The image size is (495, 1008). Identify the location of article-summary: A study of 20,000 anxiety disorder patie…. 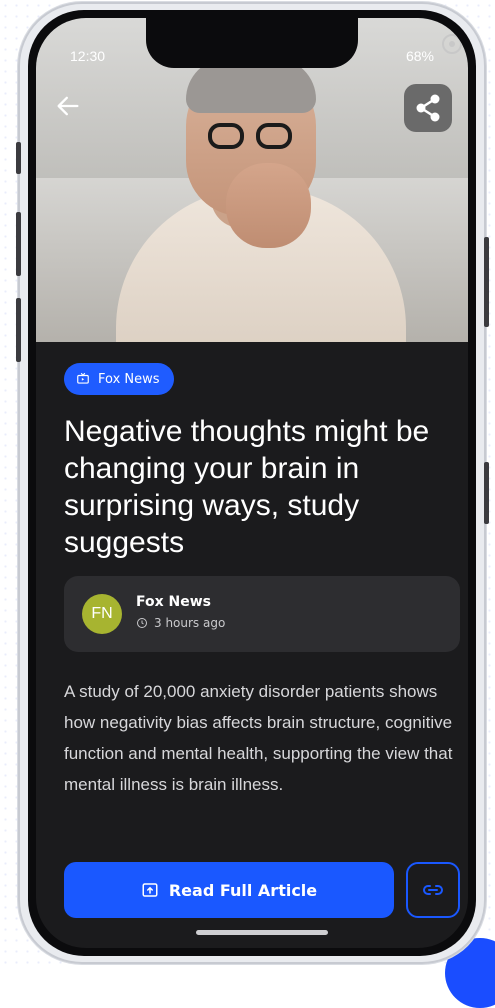
(258, 738).